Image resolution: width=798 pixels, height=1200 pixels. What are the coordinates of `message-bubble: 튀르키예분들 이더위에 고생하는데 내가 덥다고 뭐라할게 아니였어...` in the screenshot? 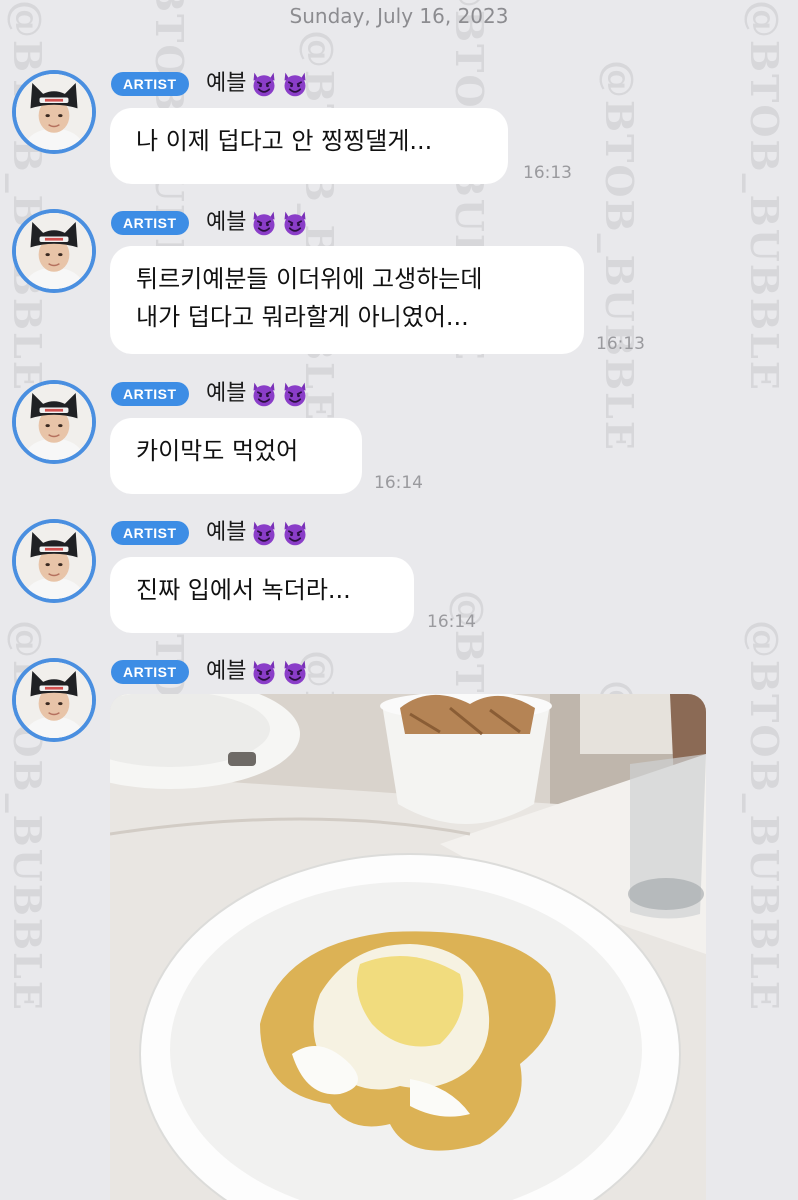 It's located at (347, 300).